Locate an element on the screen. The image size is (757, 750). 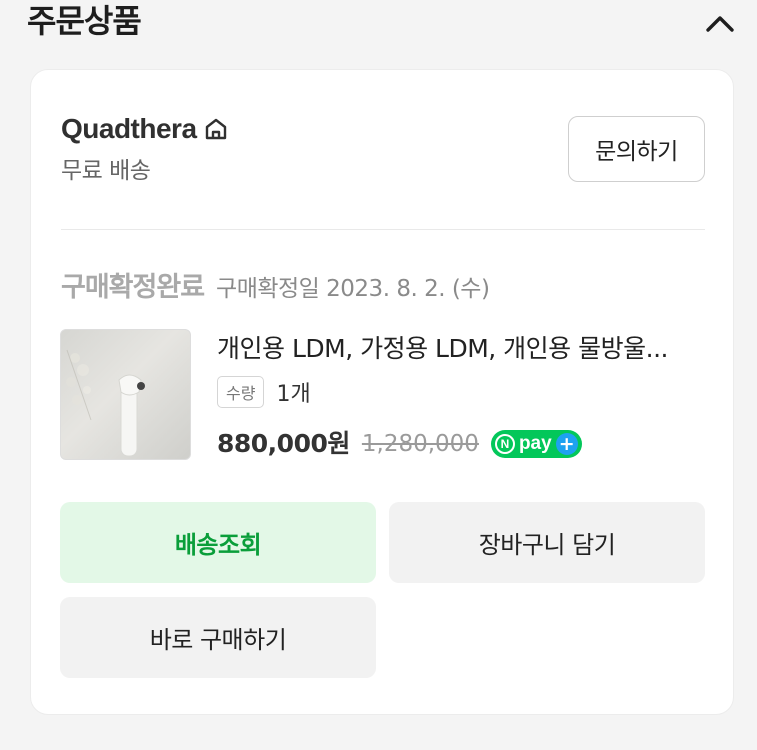
seller-name-row: Quadthera is located at coordinates (145, 129).